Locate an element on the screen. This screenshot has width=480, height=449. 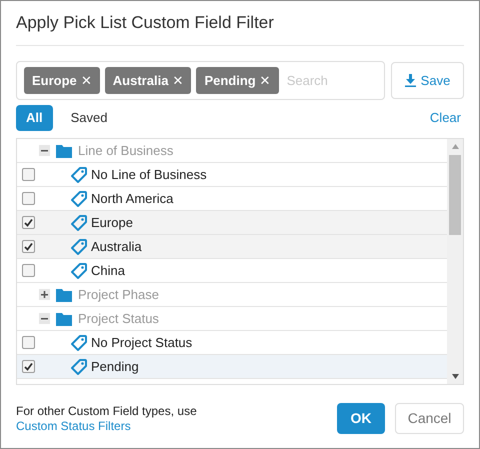
dialog-title: Apply Pick List Custom Field Filter is located at coordinates (145, 23).